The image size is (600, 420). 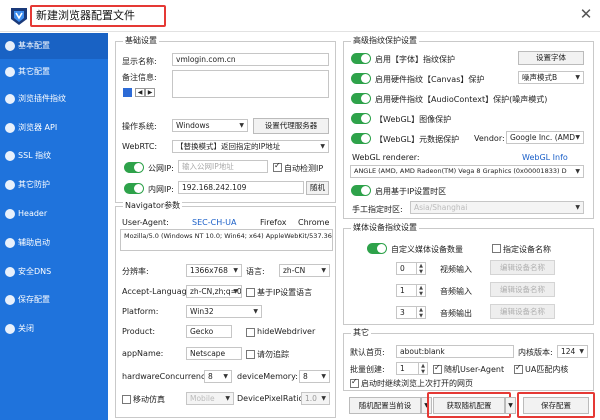 What do you see at coordinates (535, 352) in the screenshot?
I see `kernel-version-label: 内核版本:` at bounding box center [535, 352].